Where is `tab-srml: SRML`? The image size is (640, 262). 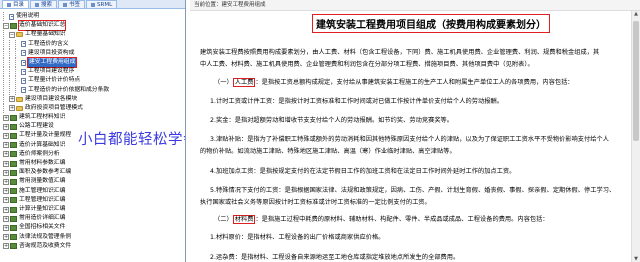
tab-srml: SRML is located at coordinates (102, 4).